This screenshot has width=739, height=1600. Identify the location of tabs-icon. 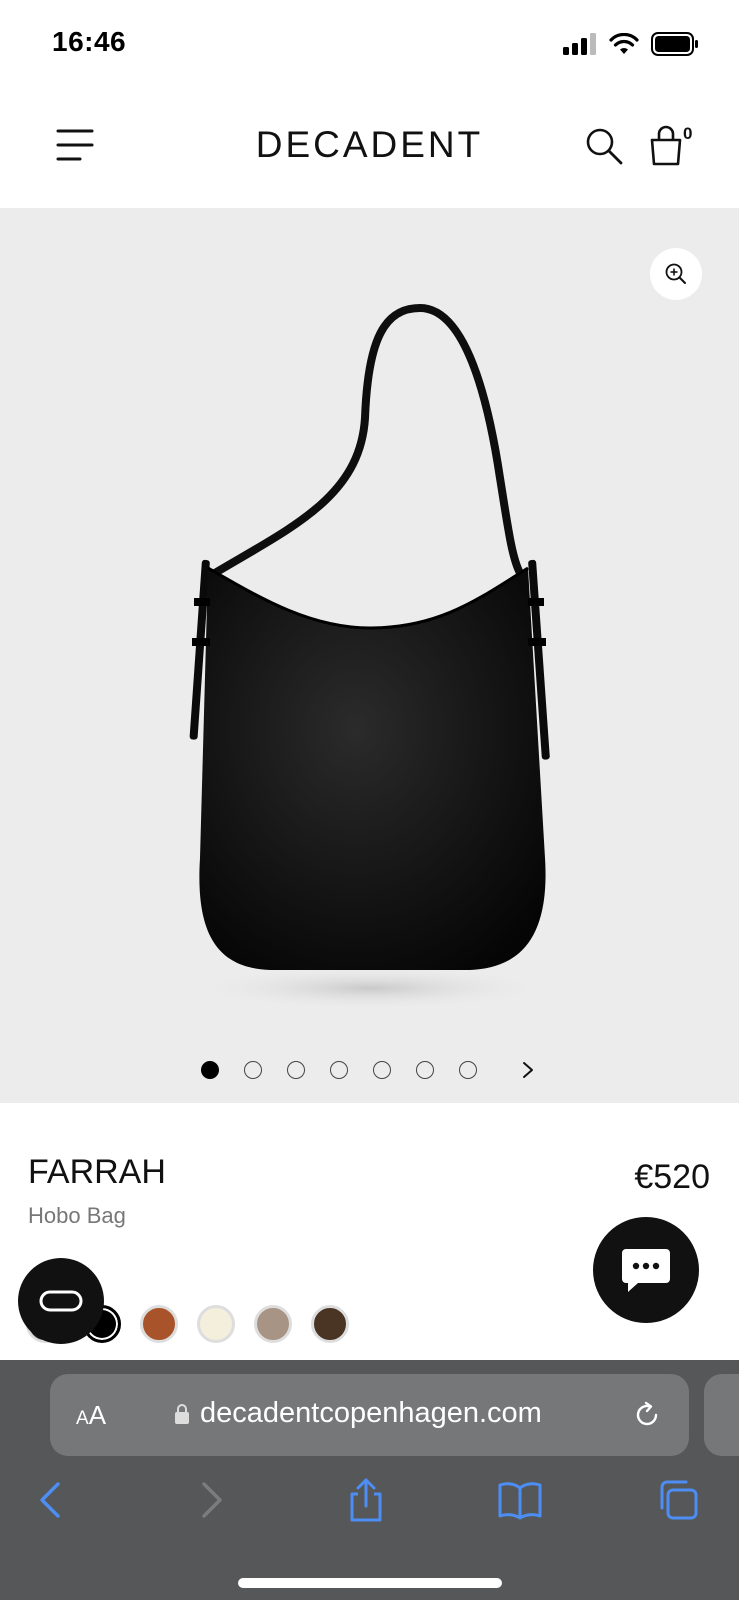
(678, 1500).